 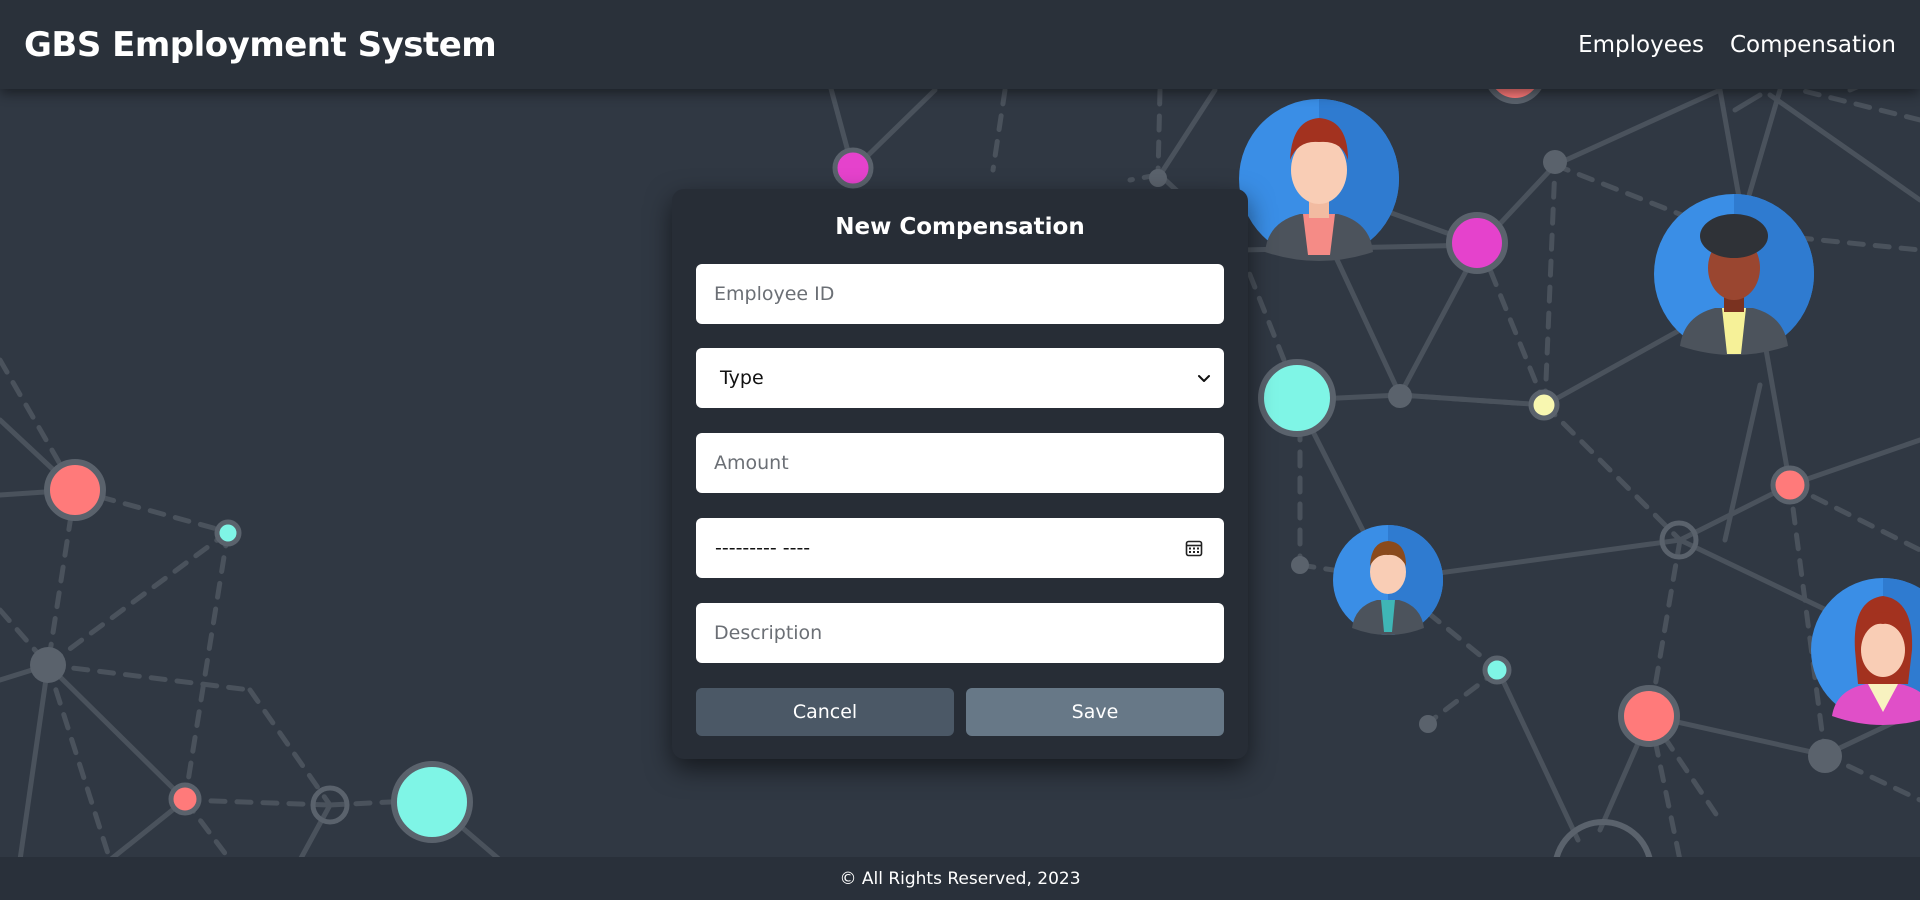 I want to click on nav-link-employees: Employees, so click(x=1641, y=45).